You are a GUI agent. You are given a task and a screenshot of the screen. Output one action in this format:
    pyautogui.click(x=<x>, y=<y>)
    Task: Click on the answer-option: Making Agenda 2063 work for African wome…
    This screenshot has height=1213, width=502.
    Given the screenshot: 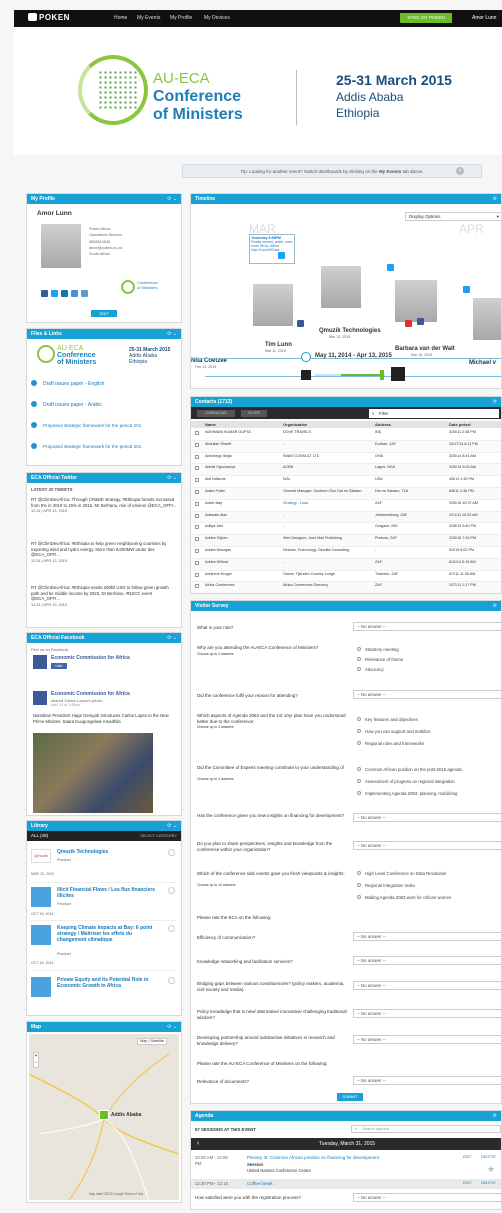 What is the action you would take?
    pyautogui.click(x=404, y=897)
    